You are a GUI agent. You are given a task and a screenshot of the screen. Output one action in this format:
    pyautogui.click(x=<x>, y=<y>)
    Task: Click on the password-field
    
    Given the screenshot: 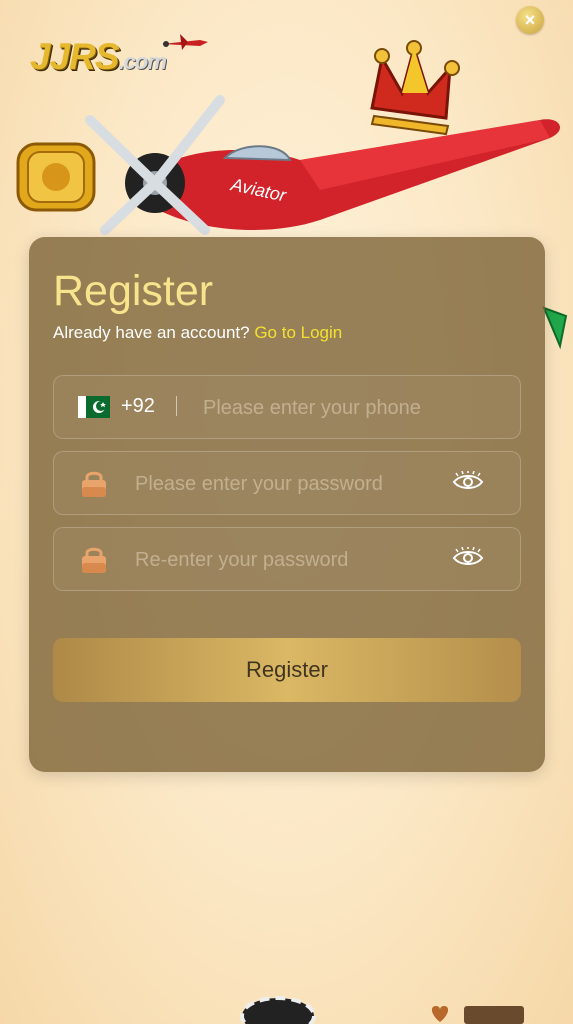 What is the action you would take?
    pyautogui.click(x=287, y=483)
    